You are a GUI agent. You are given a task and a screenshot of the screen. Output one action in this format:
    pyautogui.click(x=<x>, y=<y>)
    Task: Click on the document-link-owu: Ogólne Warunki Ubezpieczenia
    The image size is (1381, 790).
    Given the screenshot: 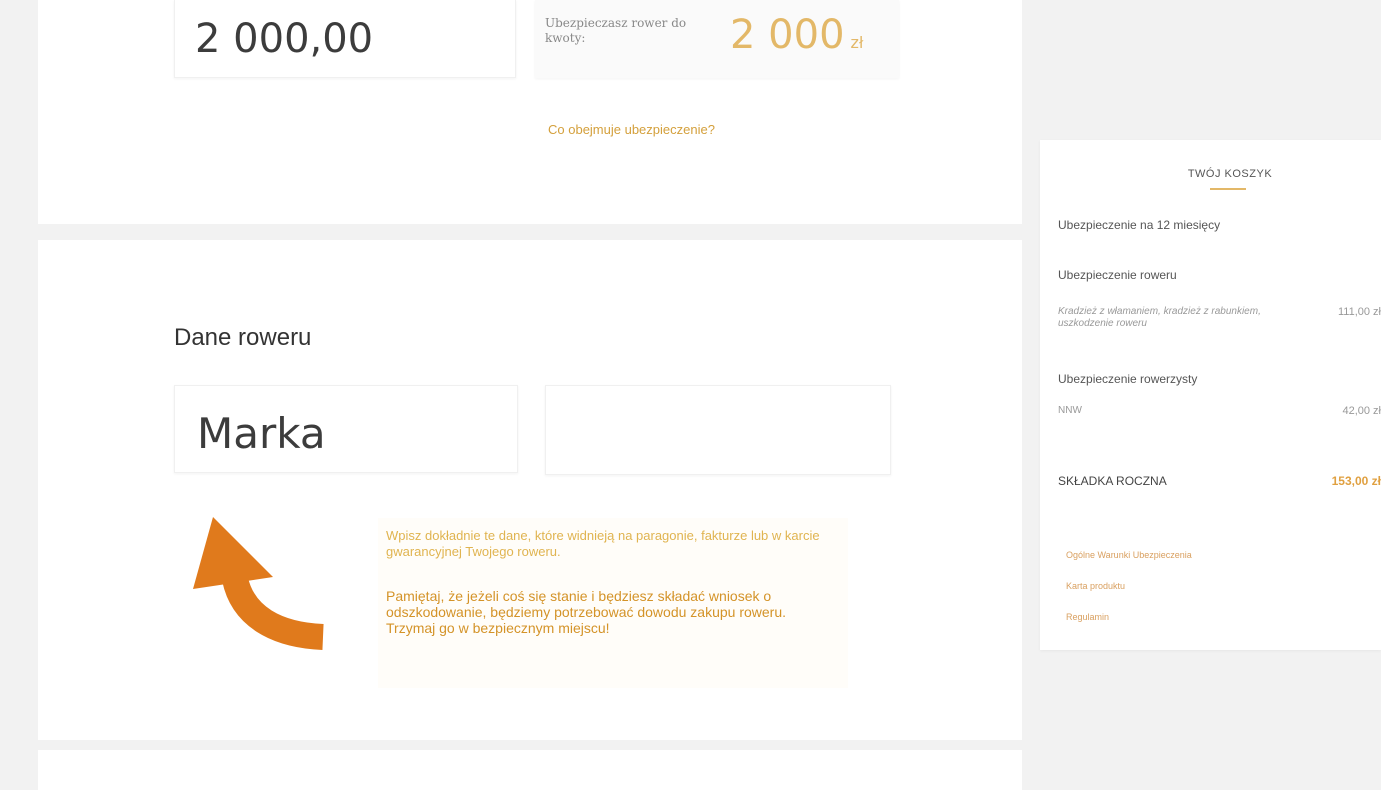 What is the action you would take?
    pyautogui.click(x=1129, y=555)
    